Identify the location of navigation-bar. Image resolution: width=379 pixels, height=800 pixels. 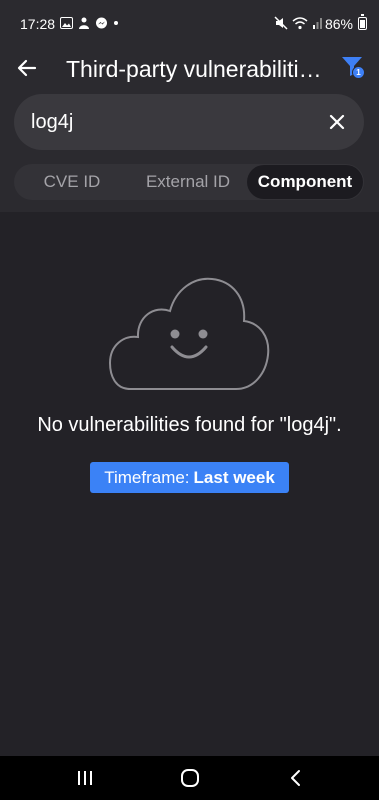
(189, 778).